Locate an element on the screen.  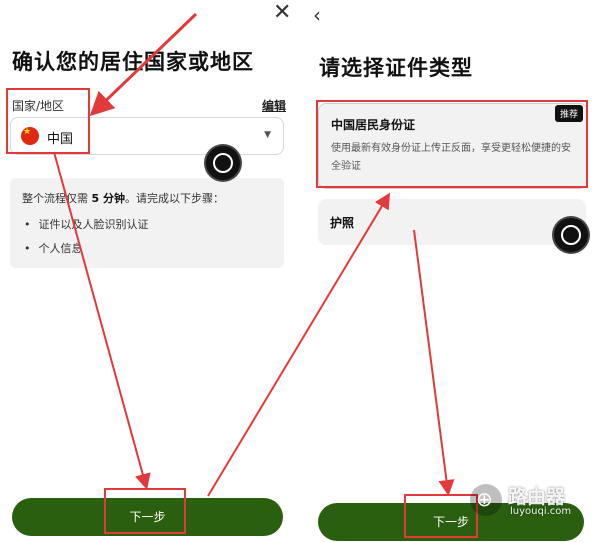
option-description: 使用最新有效身份证上传正反面，享受更轻松便捷的安全验证 is located at coordinates (451, 157).